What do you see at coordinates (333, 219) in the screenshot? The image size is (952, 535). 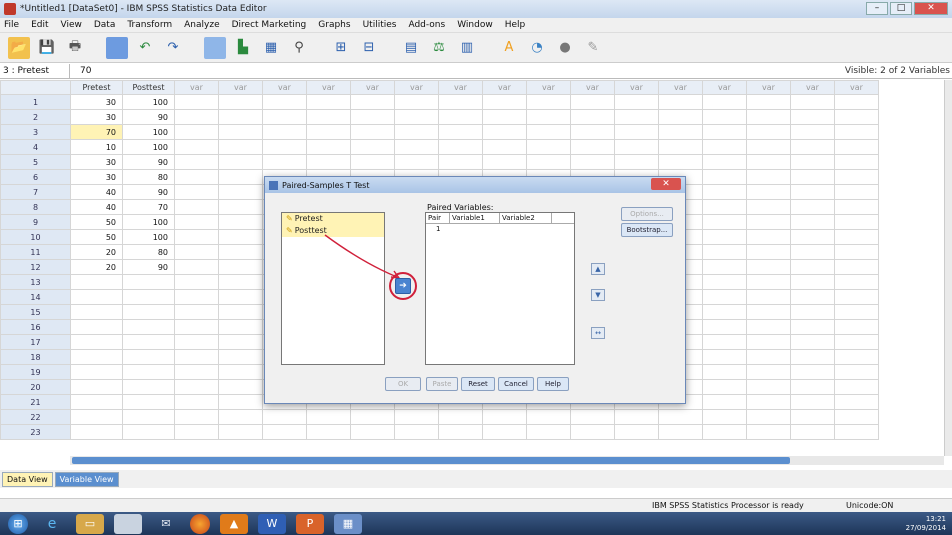 I see `variable-pretest: ✎ Pretest` at bounding box center [333, 219].